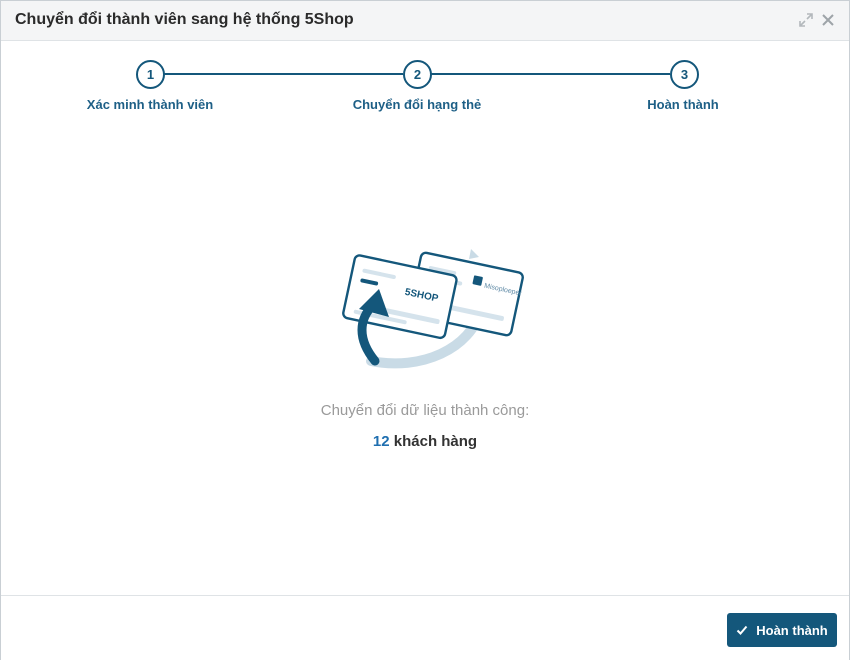  What do you see at coordinates (684, 74) in the screenshot?
I see `step-3-circle: 3` at bounding box center [684, 74].